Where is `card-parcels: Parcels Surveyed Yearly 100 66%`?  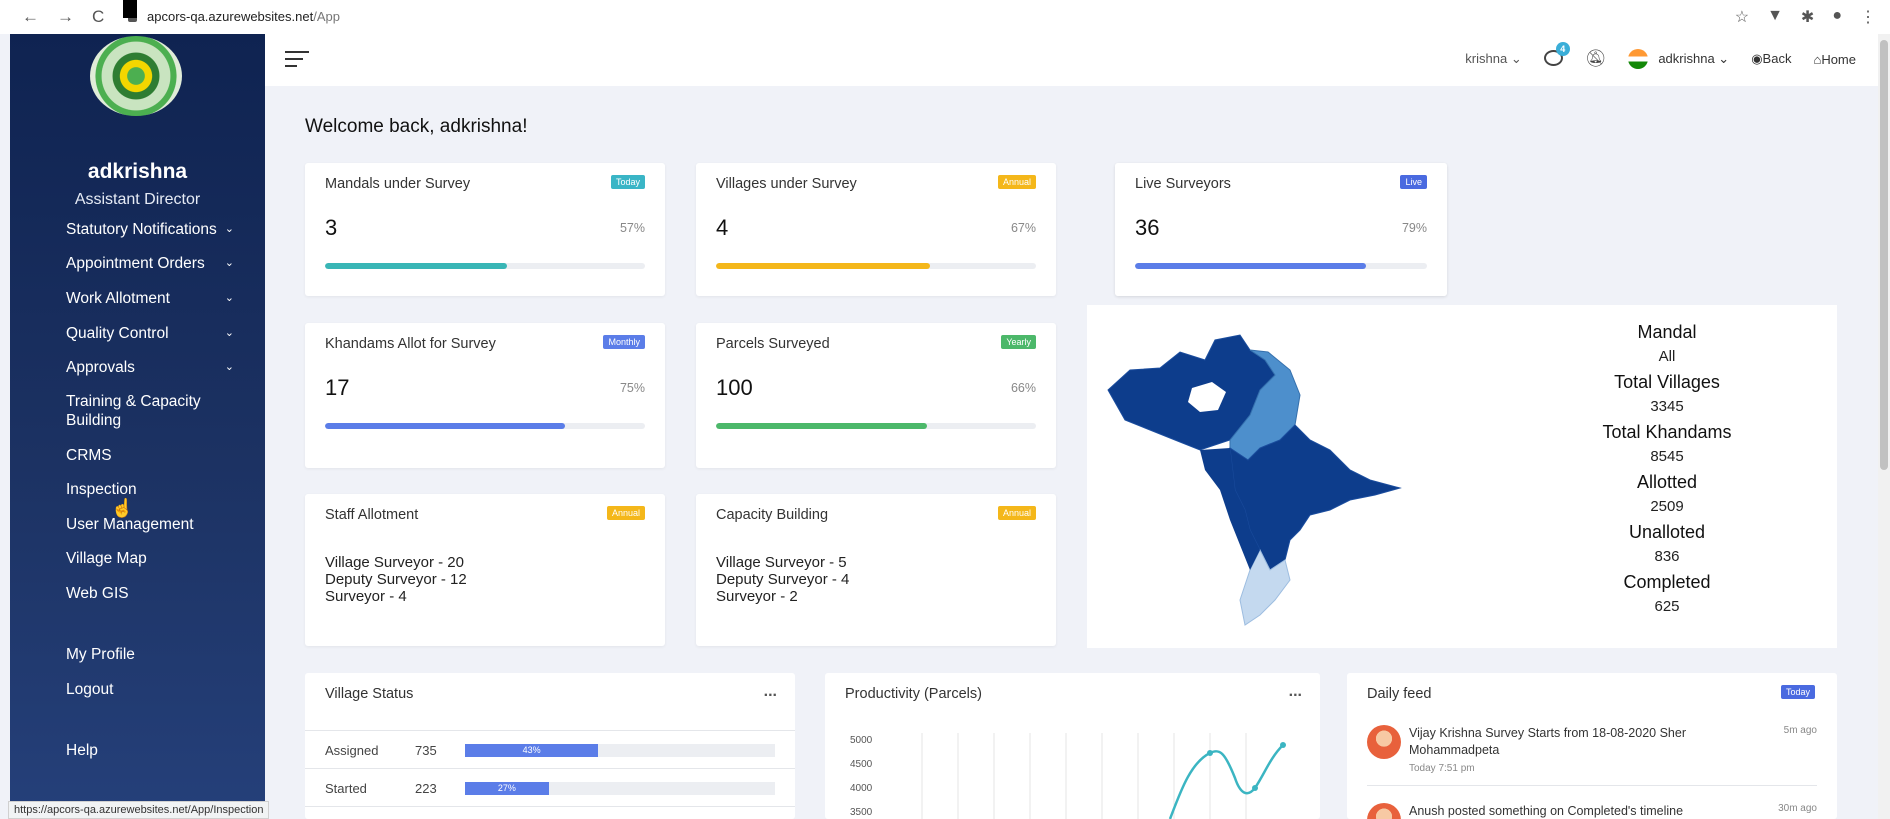 card-parcels: Parcels Surveyed Yearly 100 66% is located at coordinates (876, 395).